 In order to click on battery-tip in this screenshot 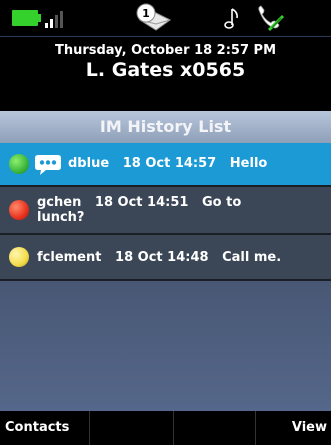, I will do `click(39, 18)`.